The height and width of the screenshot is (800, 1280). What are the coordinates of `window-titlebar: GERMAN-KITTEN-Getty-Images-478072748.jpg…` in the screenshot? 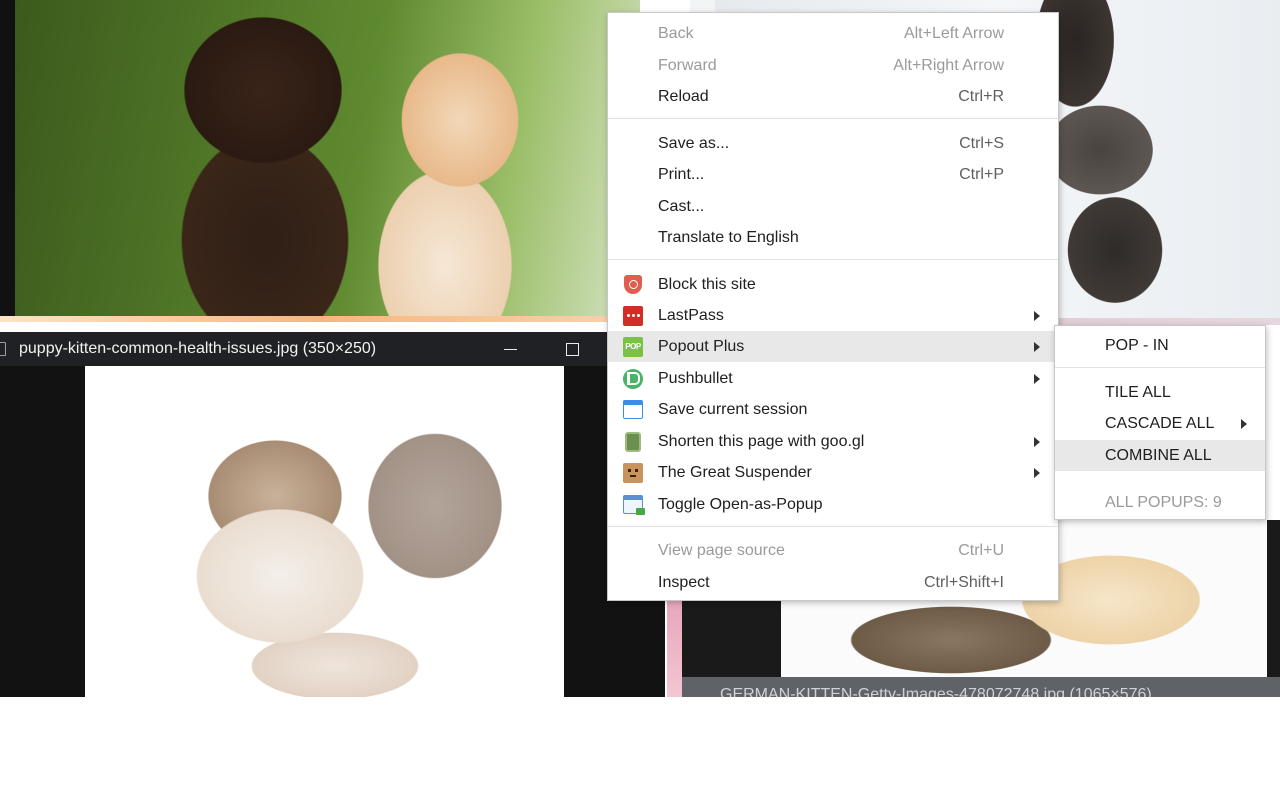 It's located at (981, 687).